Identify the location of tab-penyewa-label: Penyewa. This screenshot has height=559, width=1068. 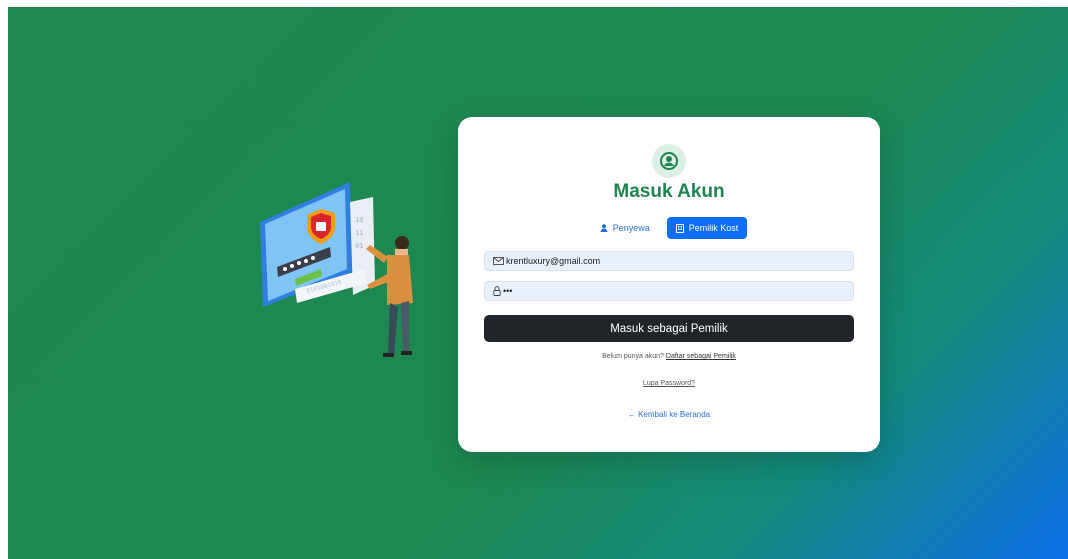
(631, 228).